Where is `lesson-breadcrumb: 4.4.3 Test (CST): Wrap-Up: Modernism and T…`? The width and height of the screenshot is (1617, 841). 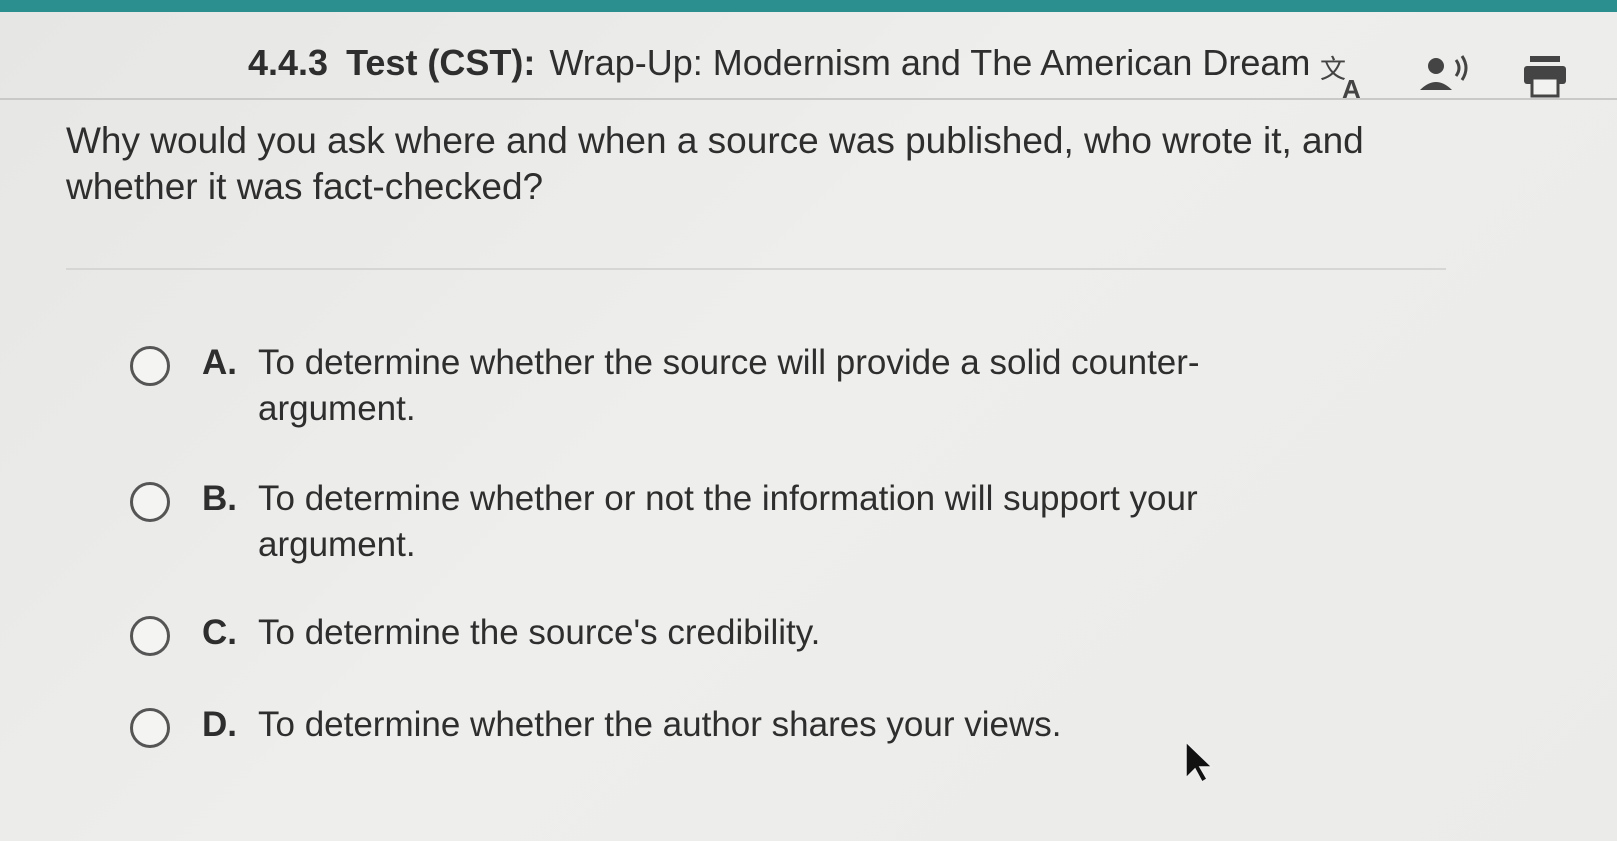 lesson-breadcrumb: 4.4.3 Test (CST): Wrap-Up: Modernism and T… is located at coordinates (779, 63).